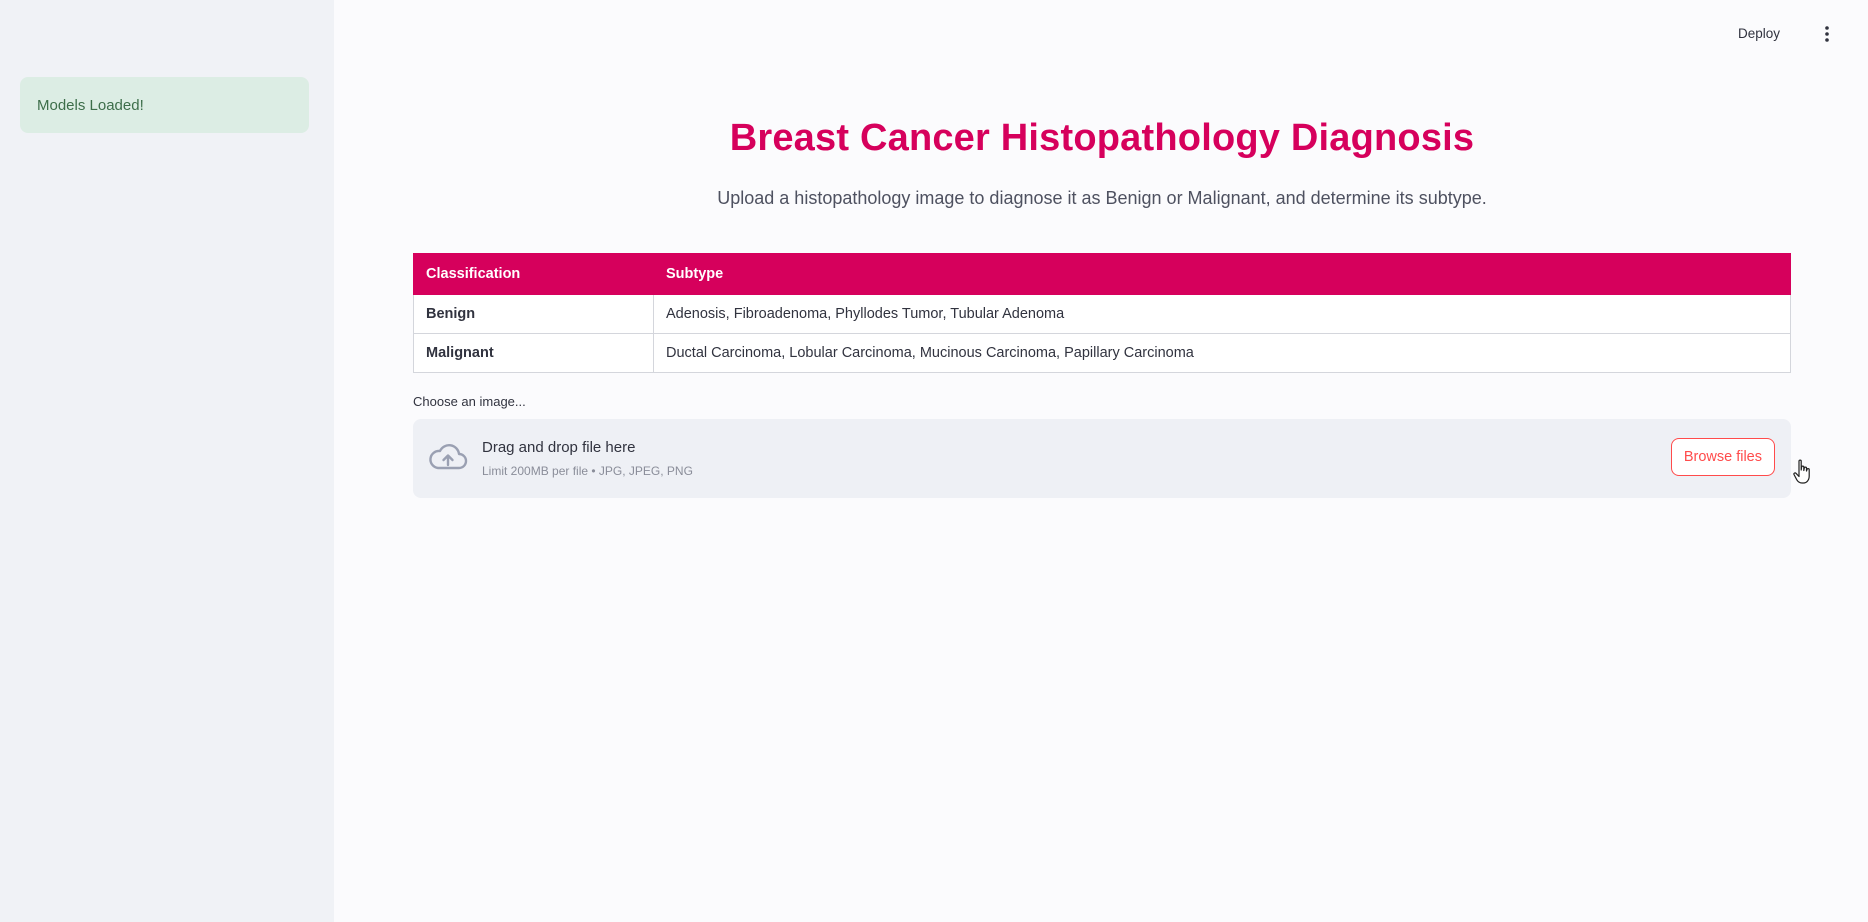  What do you see at coordinates (164, 105) in the screenshot?
I see `models-loaded-alert: Models Loaded!` at bounding box center [164, 105].